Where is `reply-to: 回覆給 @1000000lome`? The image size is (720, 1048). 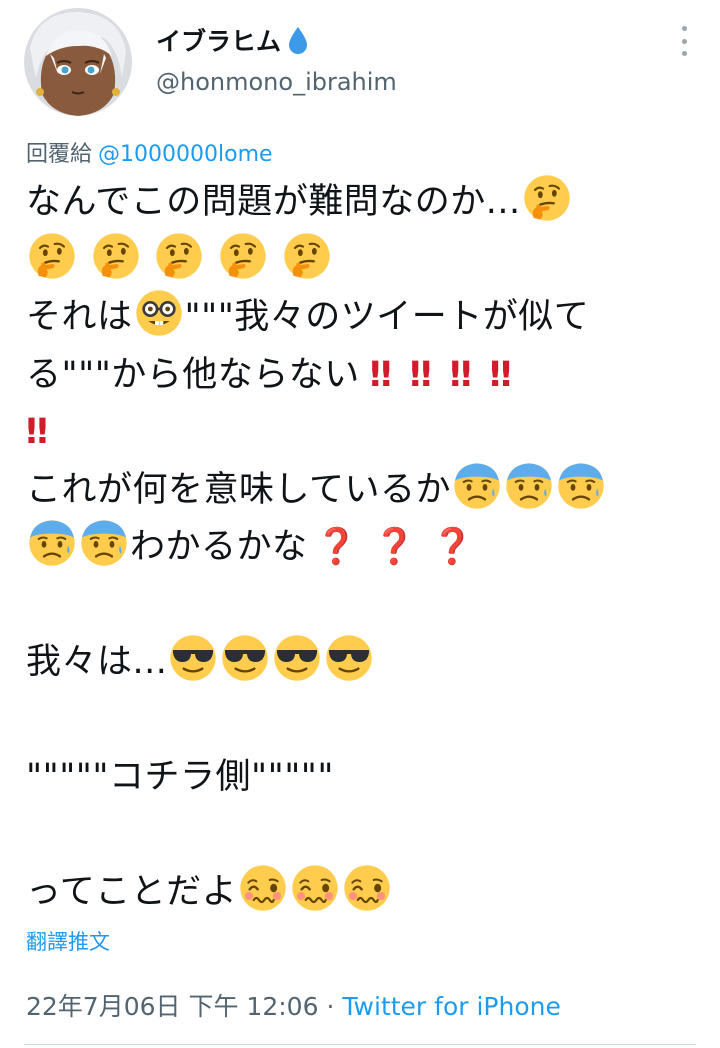 reply-to: 回覆給 @1000000lome is located at coordinates (149, 152).